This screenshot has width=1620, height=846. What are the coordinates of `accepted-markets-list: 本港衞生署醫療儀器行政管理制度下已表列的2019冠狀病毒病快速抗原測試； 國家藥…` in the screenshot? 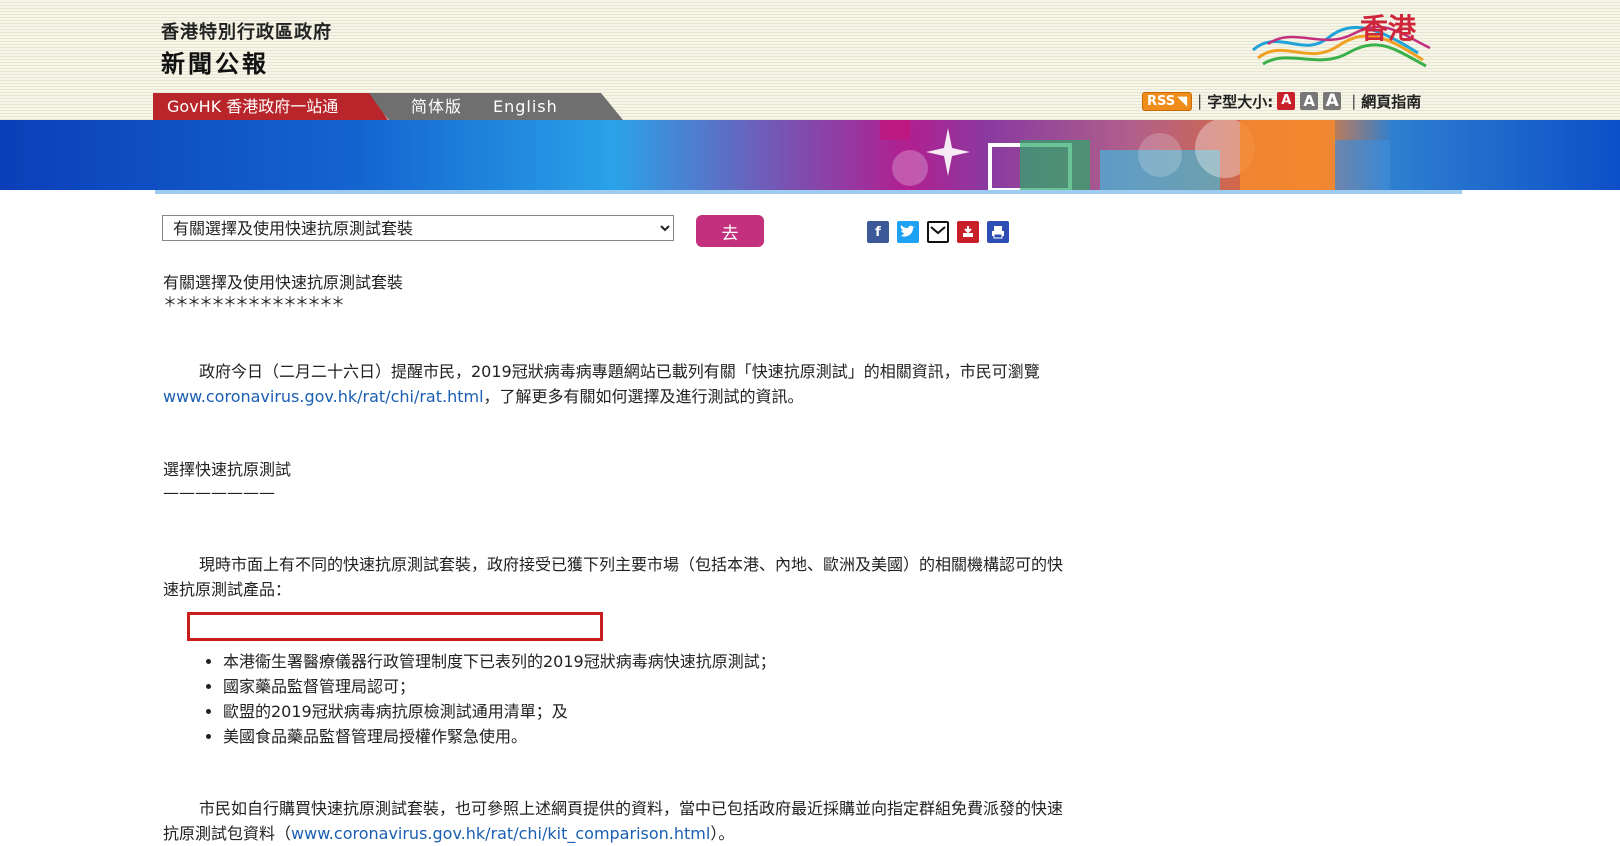 It's located at (613, 699).